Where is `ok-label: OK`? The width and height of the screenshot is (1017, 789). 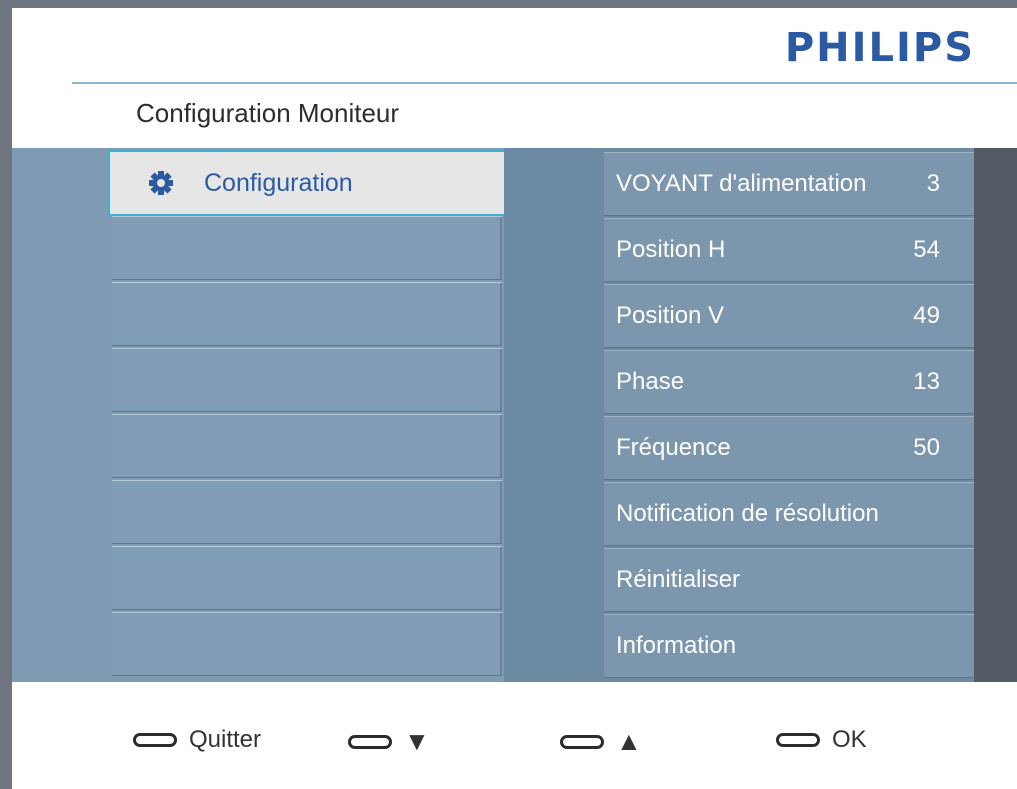
ok-label: OK is located at coordinates (849, 739).